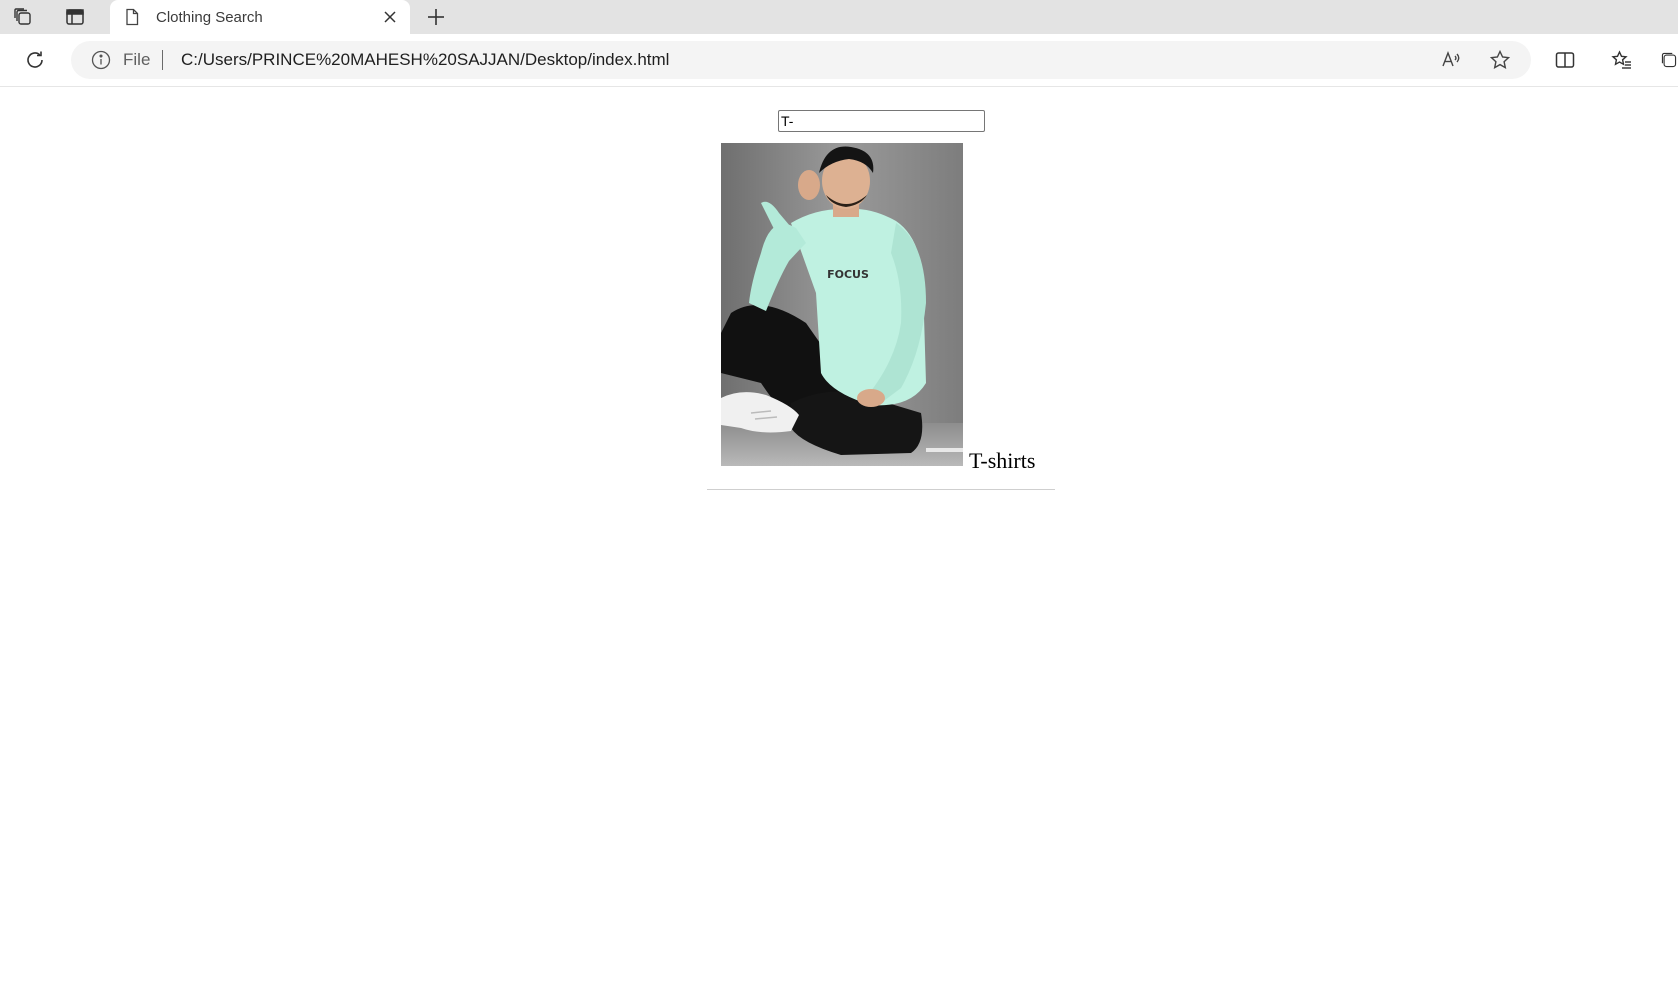 Image resolution: width=1678 pixels, height=1007 pixels. Describe the element at coordinates (162, 60) in the screenshot. I see `address-separator` at that location.